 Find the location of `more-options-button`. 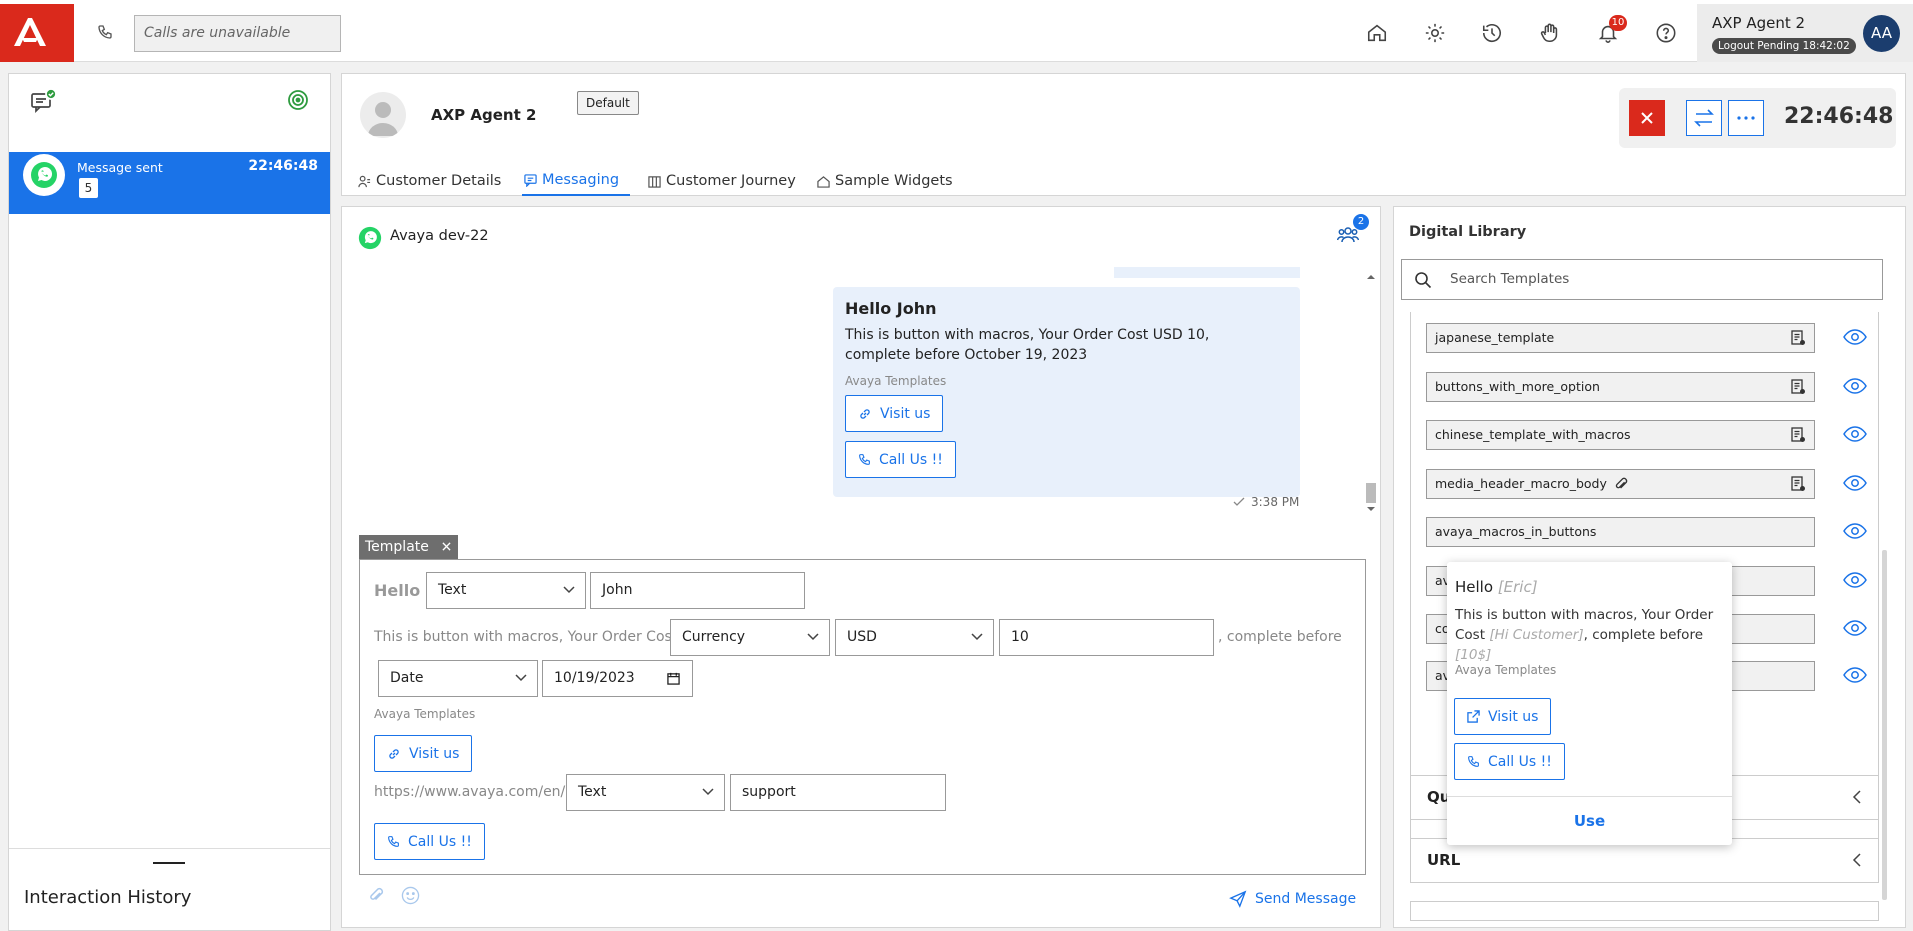

more-options-button is located at coordinates (1746, 118).